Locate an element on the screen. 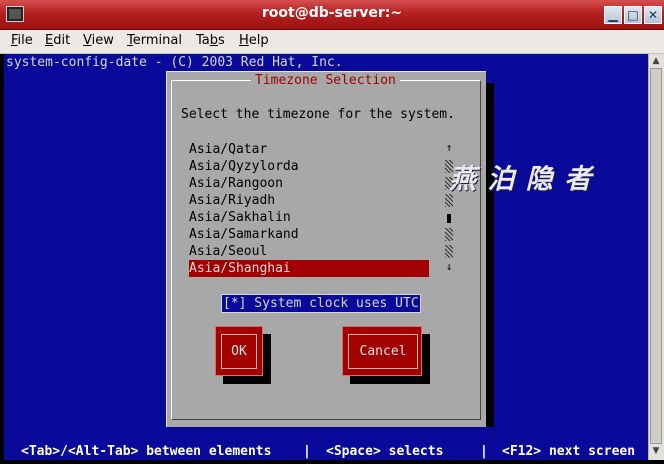 This screenshot has height=464, width=664. timezone-item: Asia/Qatar is located at coordinates (309, 149).